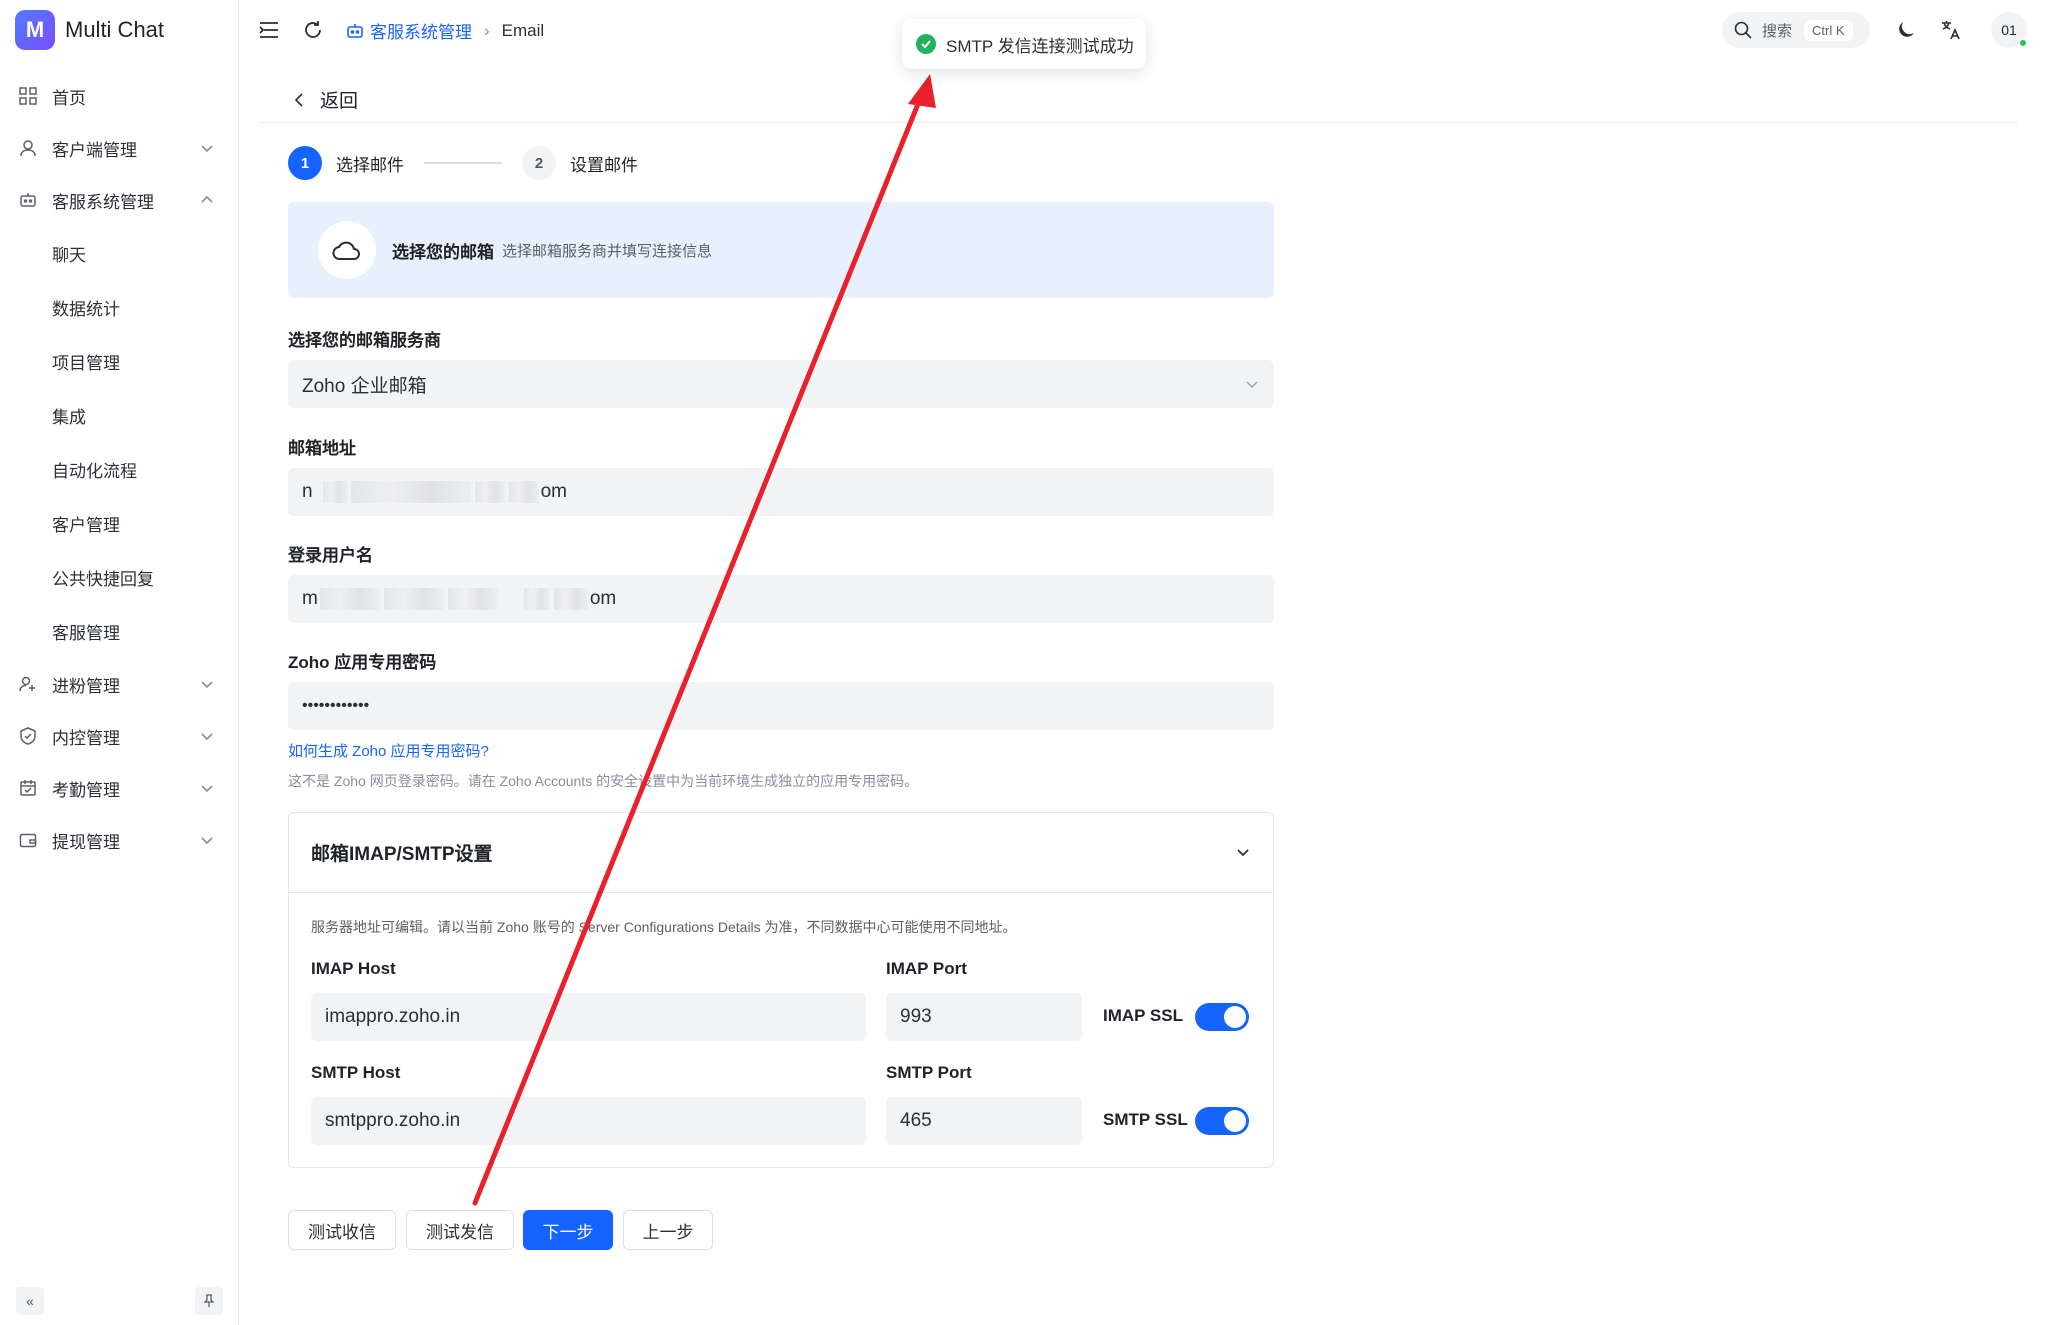 The height and width of the screenshot is (1325, 2048). Describe the element at coordinates (487, 30) in the screenshot. I see `chevron-right-icon: ›` at that location.